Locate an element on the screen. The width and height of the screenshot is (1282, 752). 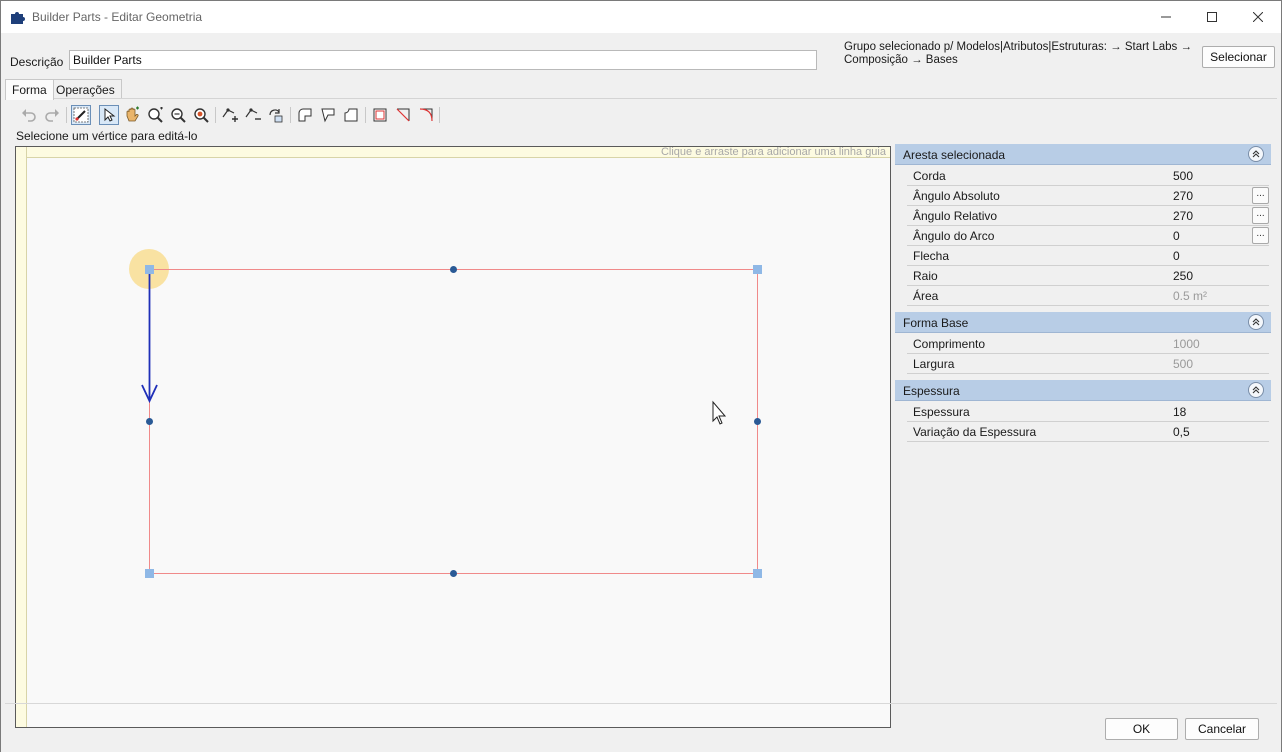
tab-forma: Forma is located at coordinates (29, 89).